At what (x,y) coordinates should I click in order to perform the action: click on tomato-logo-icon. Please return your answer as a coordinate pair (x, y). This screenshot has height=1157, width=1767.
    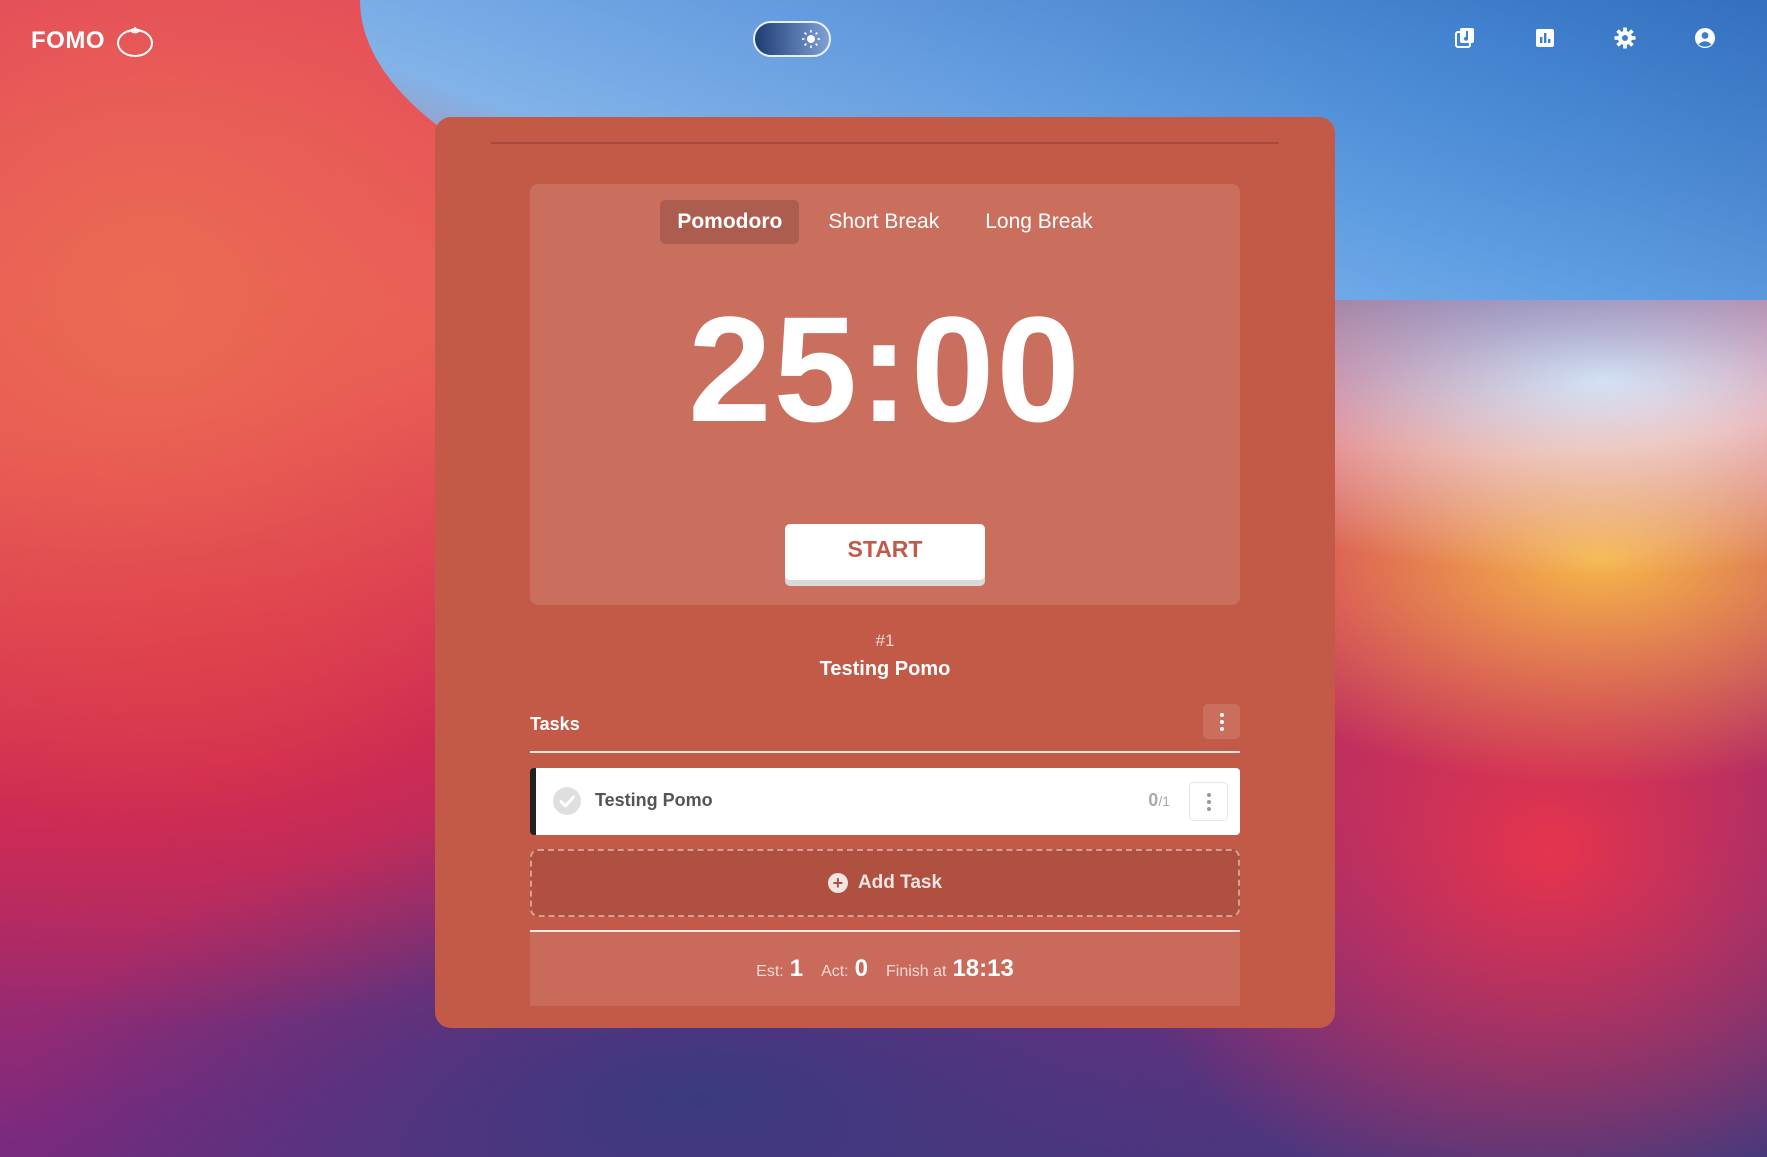
    Looking at the image, I should click on (135, 42).